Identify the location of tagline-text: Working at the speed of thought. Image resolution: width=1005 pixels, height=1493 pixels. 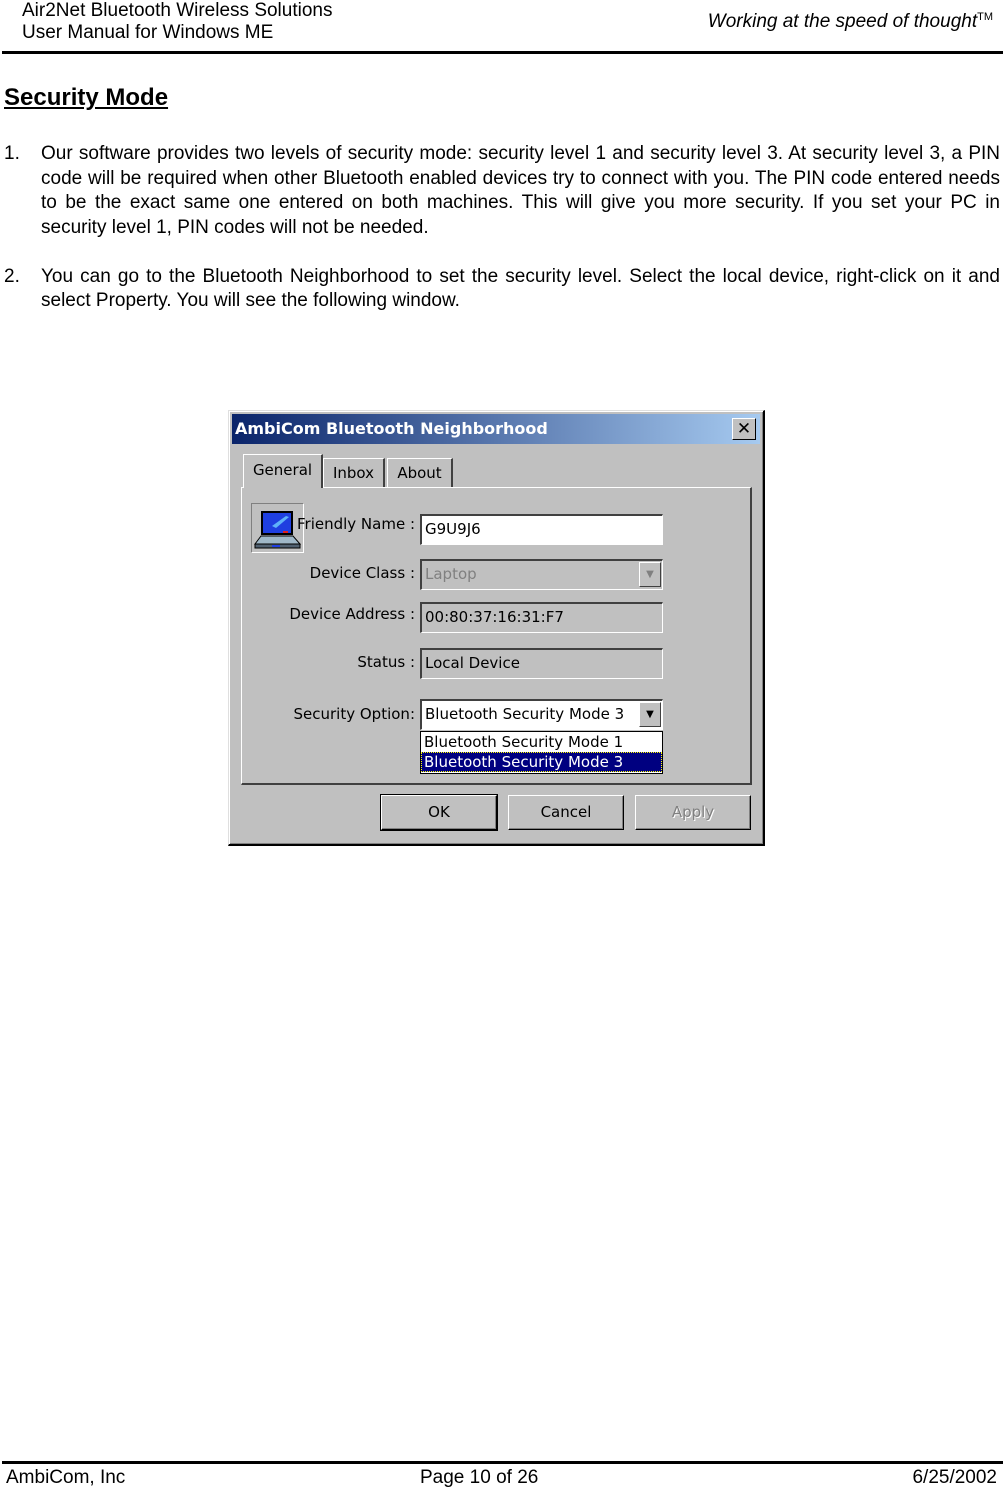
(842, 21).